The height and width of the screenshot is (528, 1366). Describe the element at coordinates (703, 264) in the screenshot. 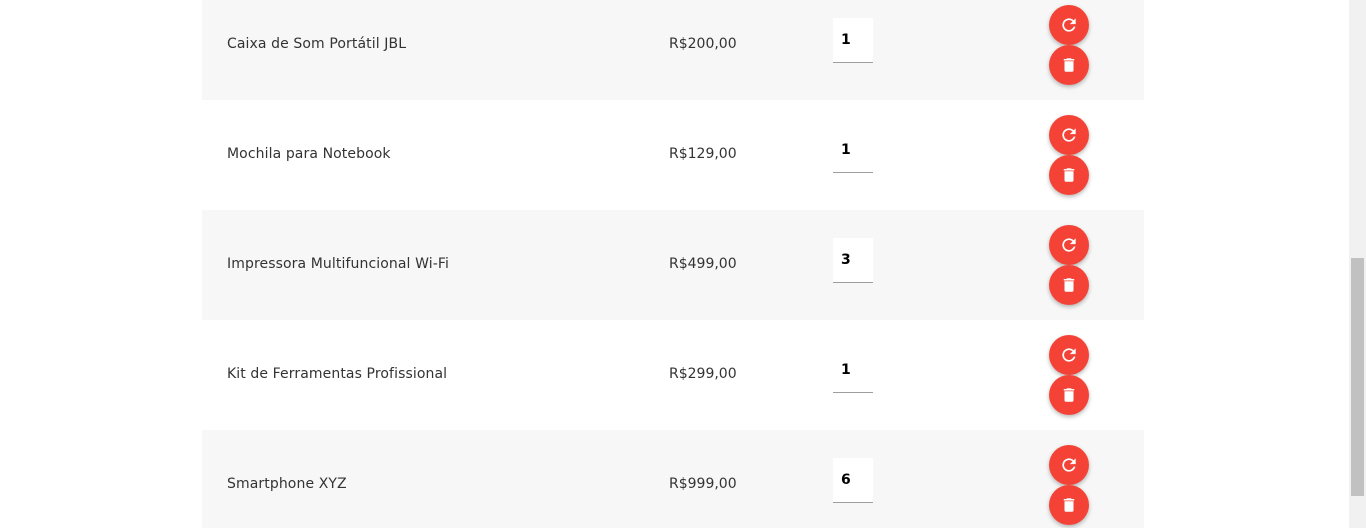

I see `product-price: R$499,00` at that location.